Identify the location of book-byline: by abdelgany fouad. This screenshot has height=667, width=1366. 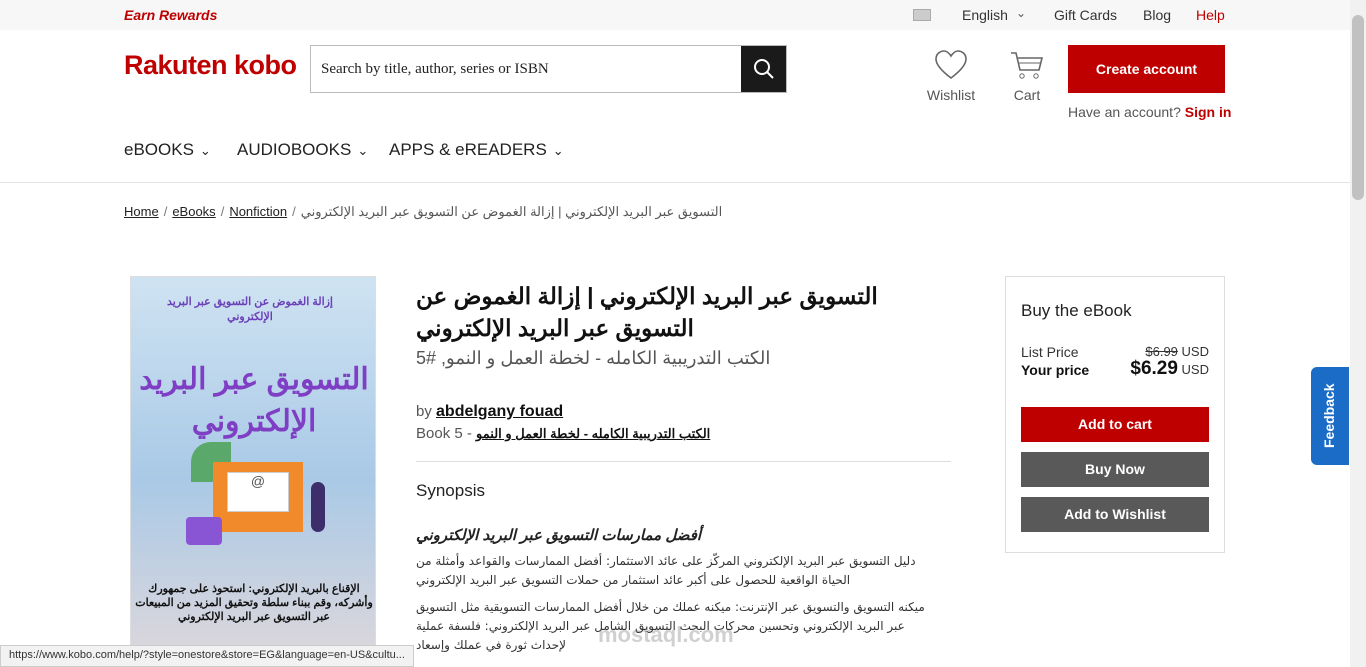
(489, 412).